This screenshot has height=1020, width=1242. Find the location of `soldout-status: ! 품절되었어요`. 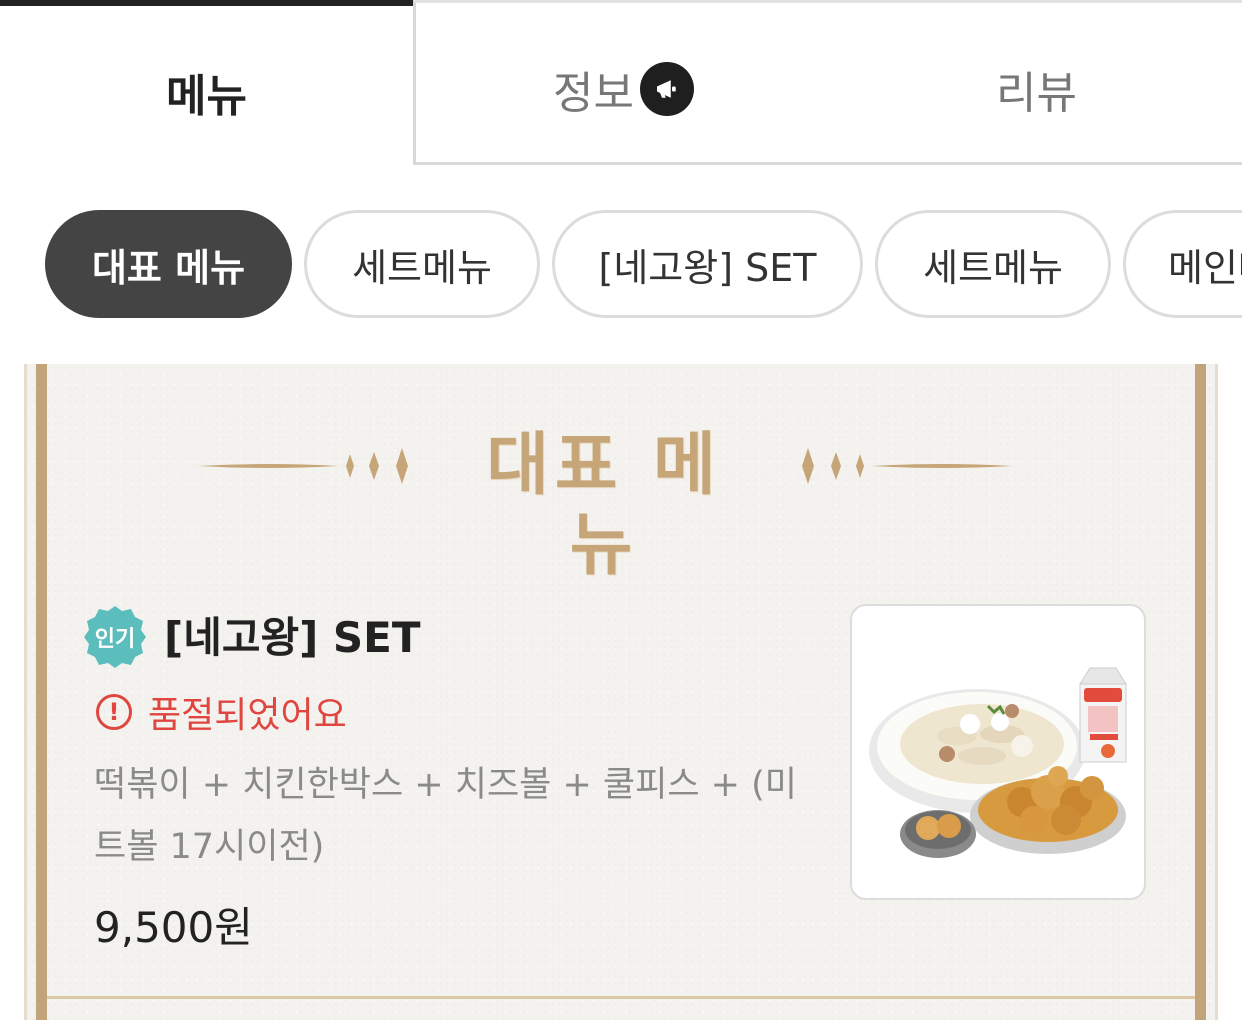

soldout-status: ! 품절되었어요 is located at coordinates (220, 712).